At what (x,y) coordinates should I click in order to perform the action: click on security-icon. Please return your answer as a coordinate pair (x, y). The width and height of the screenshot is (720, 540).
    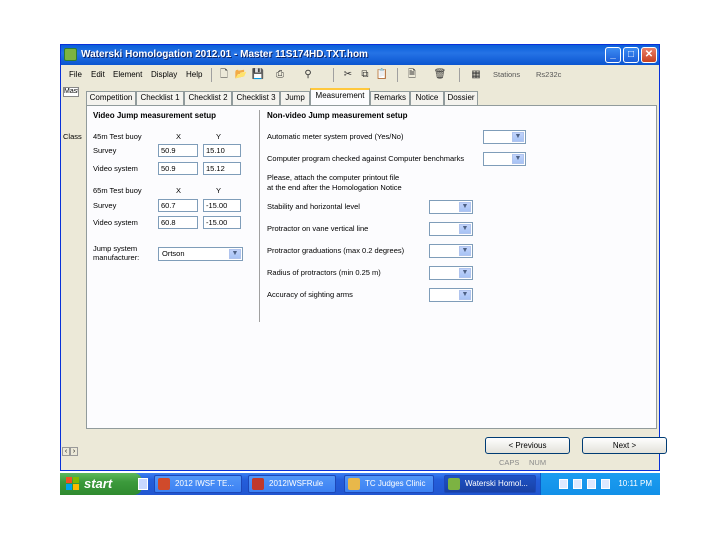
    Looking at the image, I should click on (605, 484).